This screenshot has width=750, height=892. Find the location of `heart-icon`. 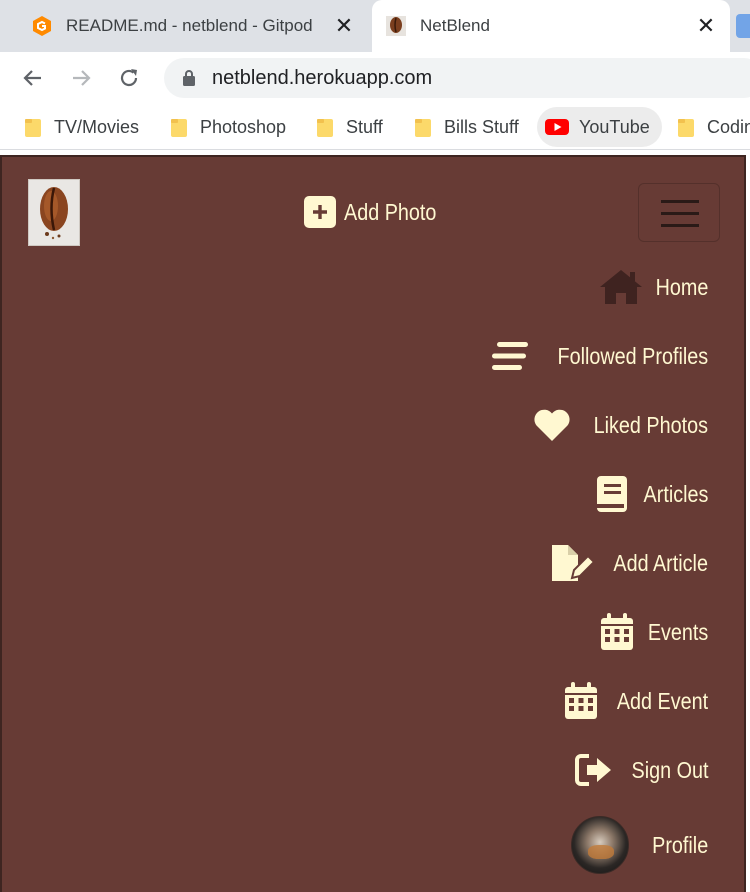

heart-icon is located at coordinates (552, 425).